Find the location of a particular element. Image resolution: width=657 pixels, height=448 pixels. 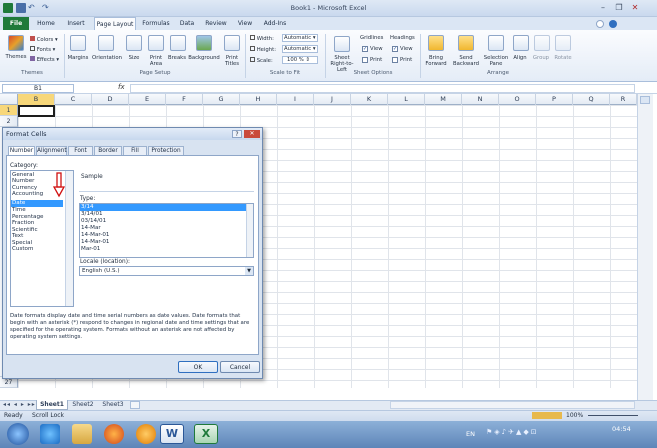

print-area-button: Print Area is located at coordinates (156, 61).